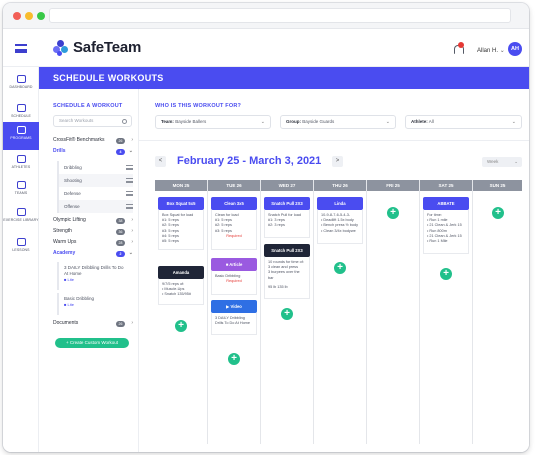  I want to click on nav-label: SCHEDULE, so click(21, 116).